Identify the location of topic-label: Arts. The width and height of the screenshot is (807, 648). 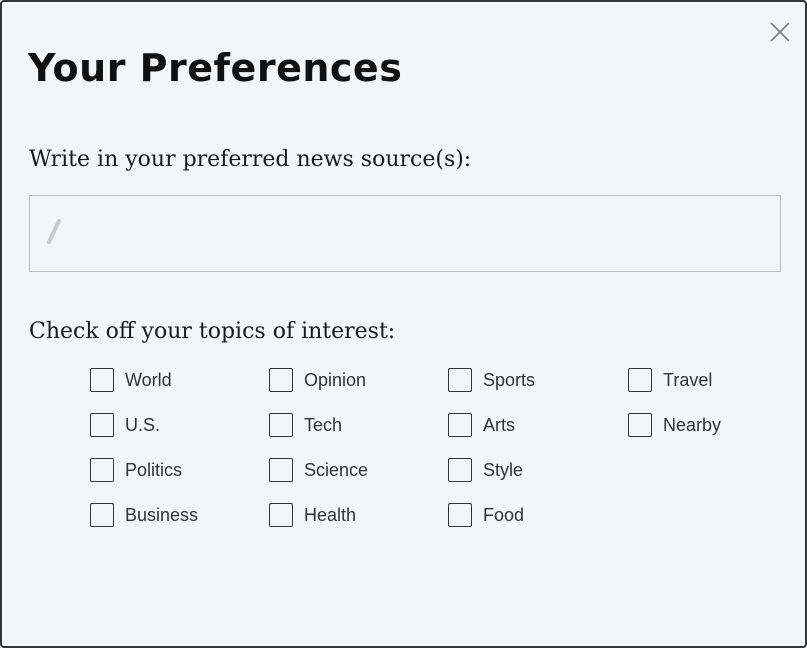
(499, 424).